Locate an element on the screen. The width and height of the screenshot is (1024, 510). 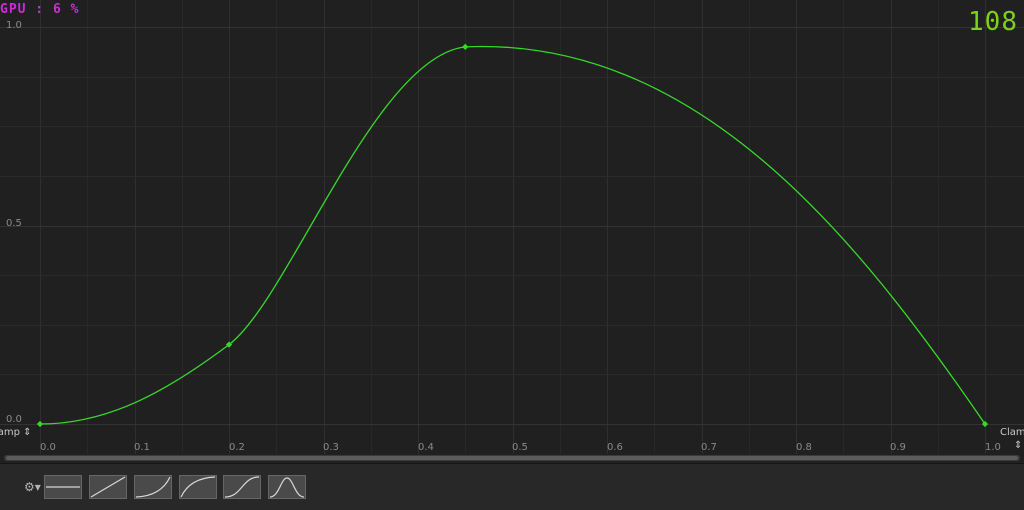
pre-wrap-mode-dropdown: Clamp ⇕ is located at coordinates (18, 432).